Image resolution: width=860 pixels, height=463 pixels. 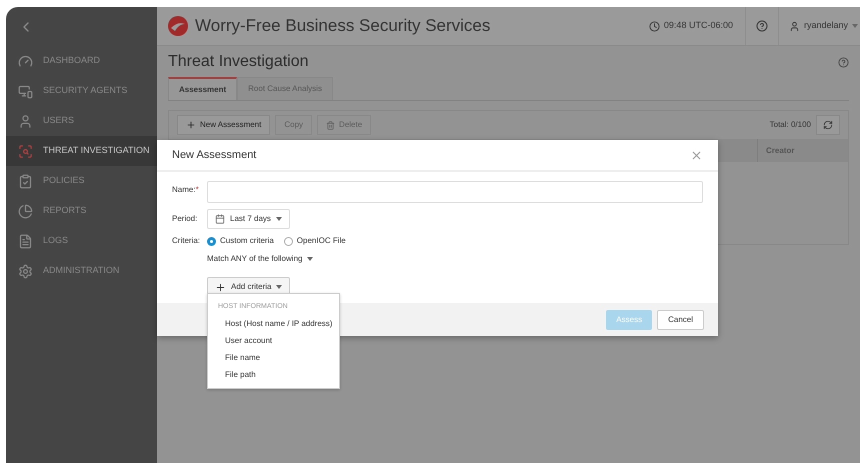 I want to click on time-text: 09:48 UTC-06:00, so click(x=698, y=25).